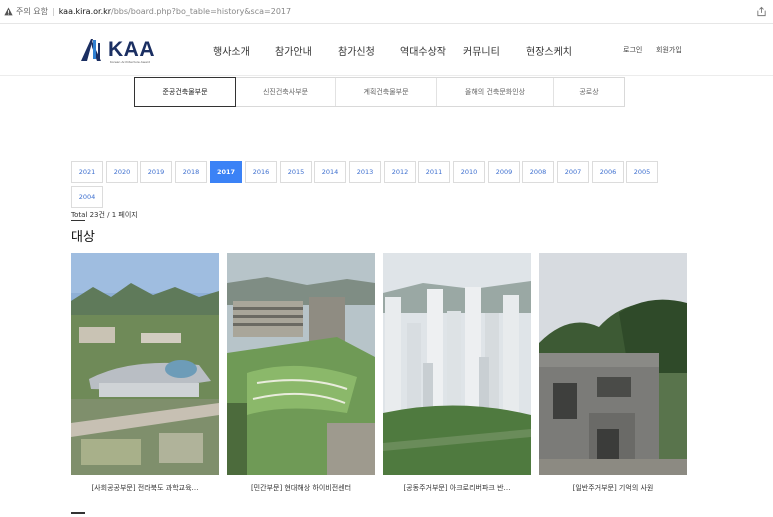 This screenshot has height=517, width=773. Describe the element at coordinates (32, 11) in the screenshot. I see `security-warning-label: 주의 요함` at that location.